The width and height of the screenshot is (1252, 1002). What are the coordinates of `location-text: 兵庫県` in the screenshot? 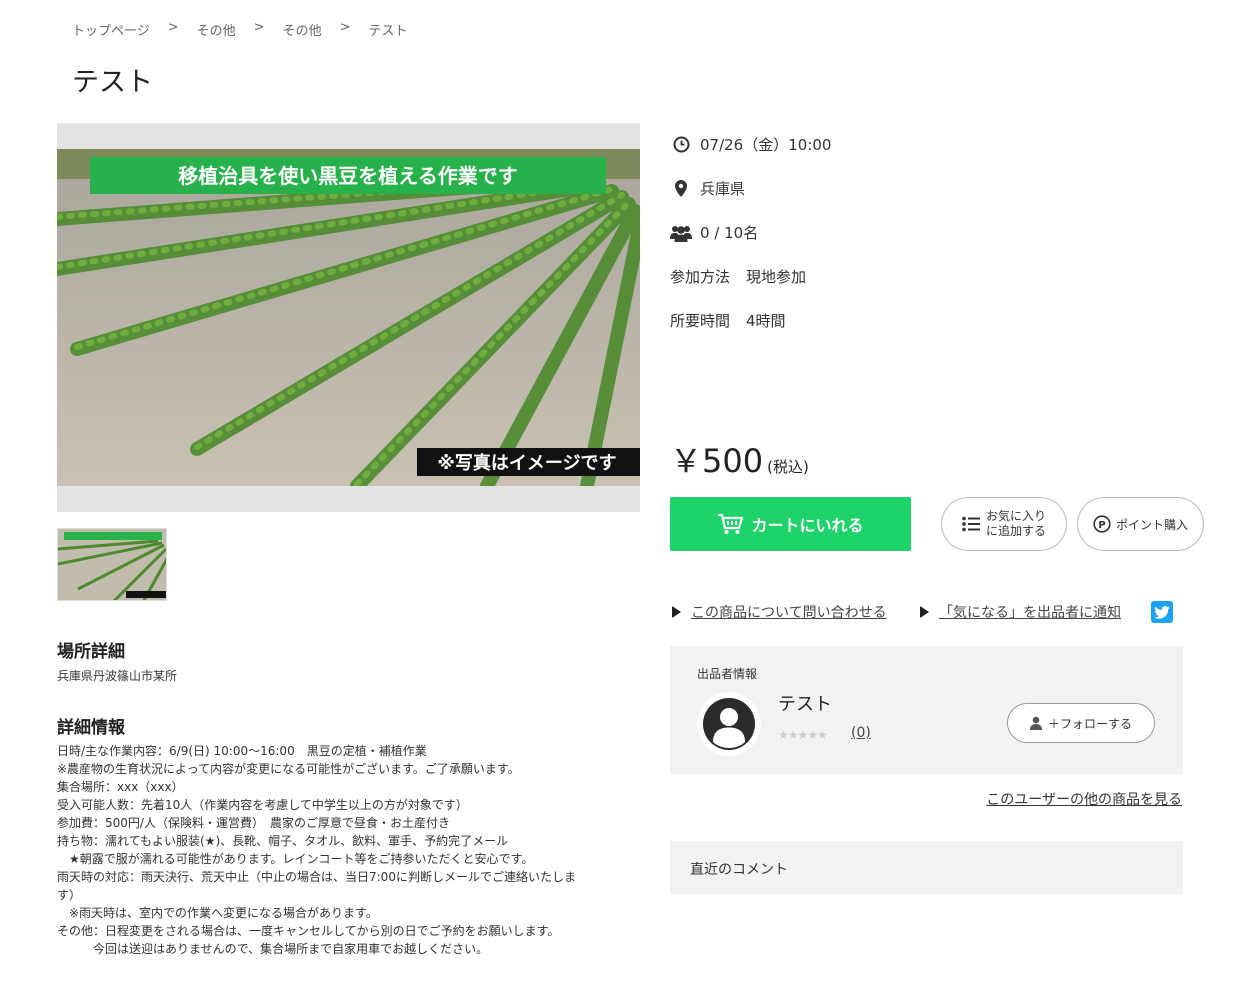 It's located at (723, 189).